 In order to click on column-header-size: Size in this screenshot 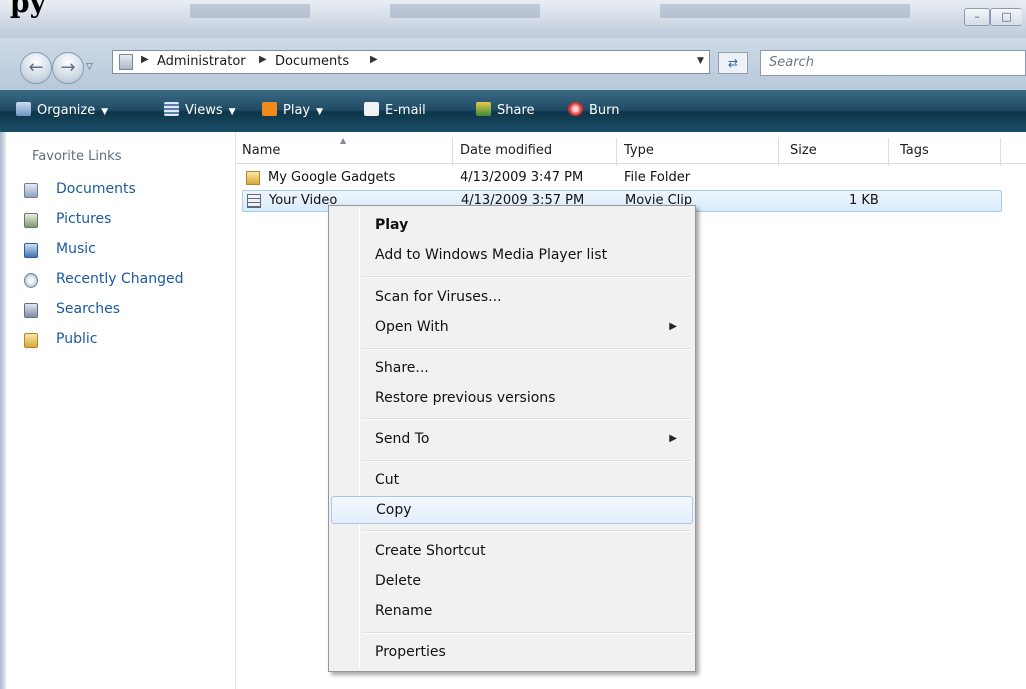, I will do `click(803, 152)`.